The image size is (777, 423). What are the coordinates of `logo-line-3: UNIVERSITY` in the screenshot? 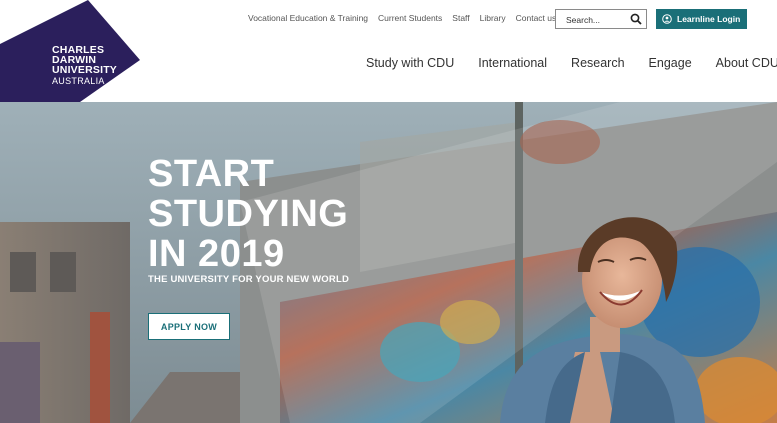 It's located at (85, 70).